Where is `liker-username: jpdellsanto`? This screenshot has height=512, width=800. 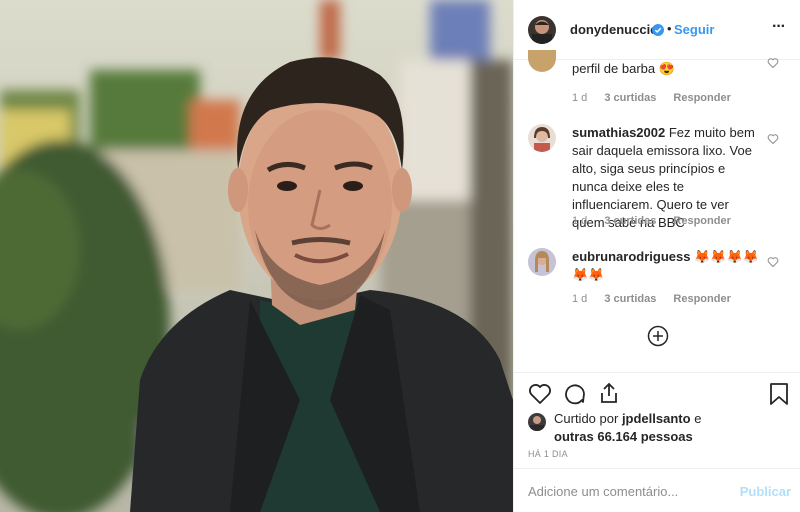
liker-username: jpdellsanto is located at coordinates (656, 418).